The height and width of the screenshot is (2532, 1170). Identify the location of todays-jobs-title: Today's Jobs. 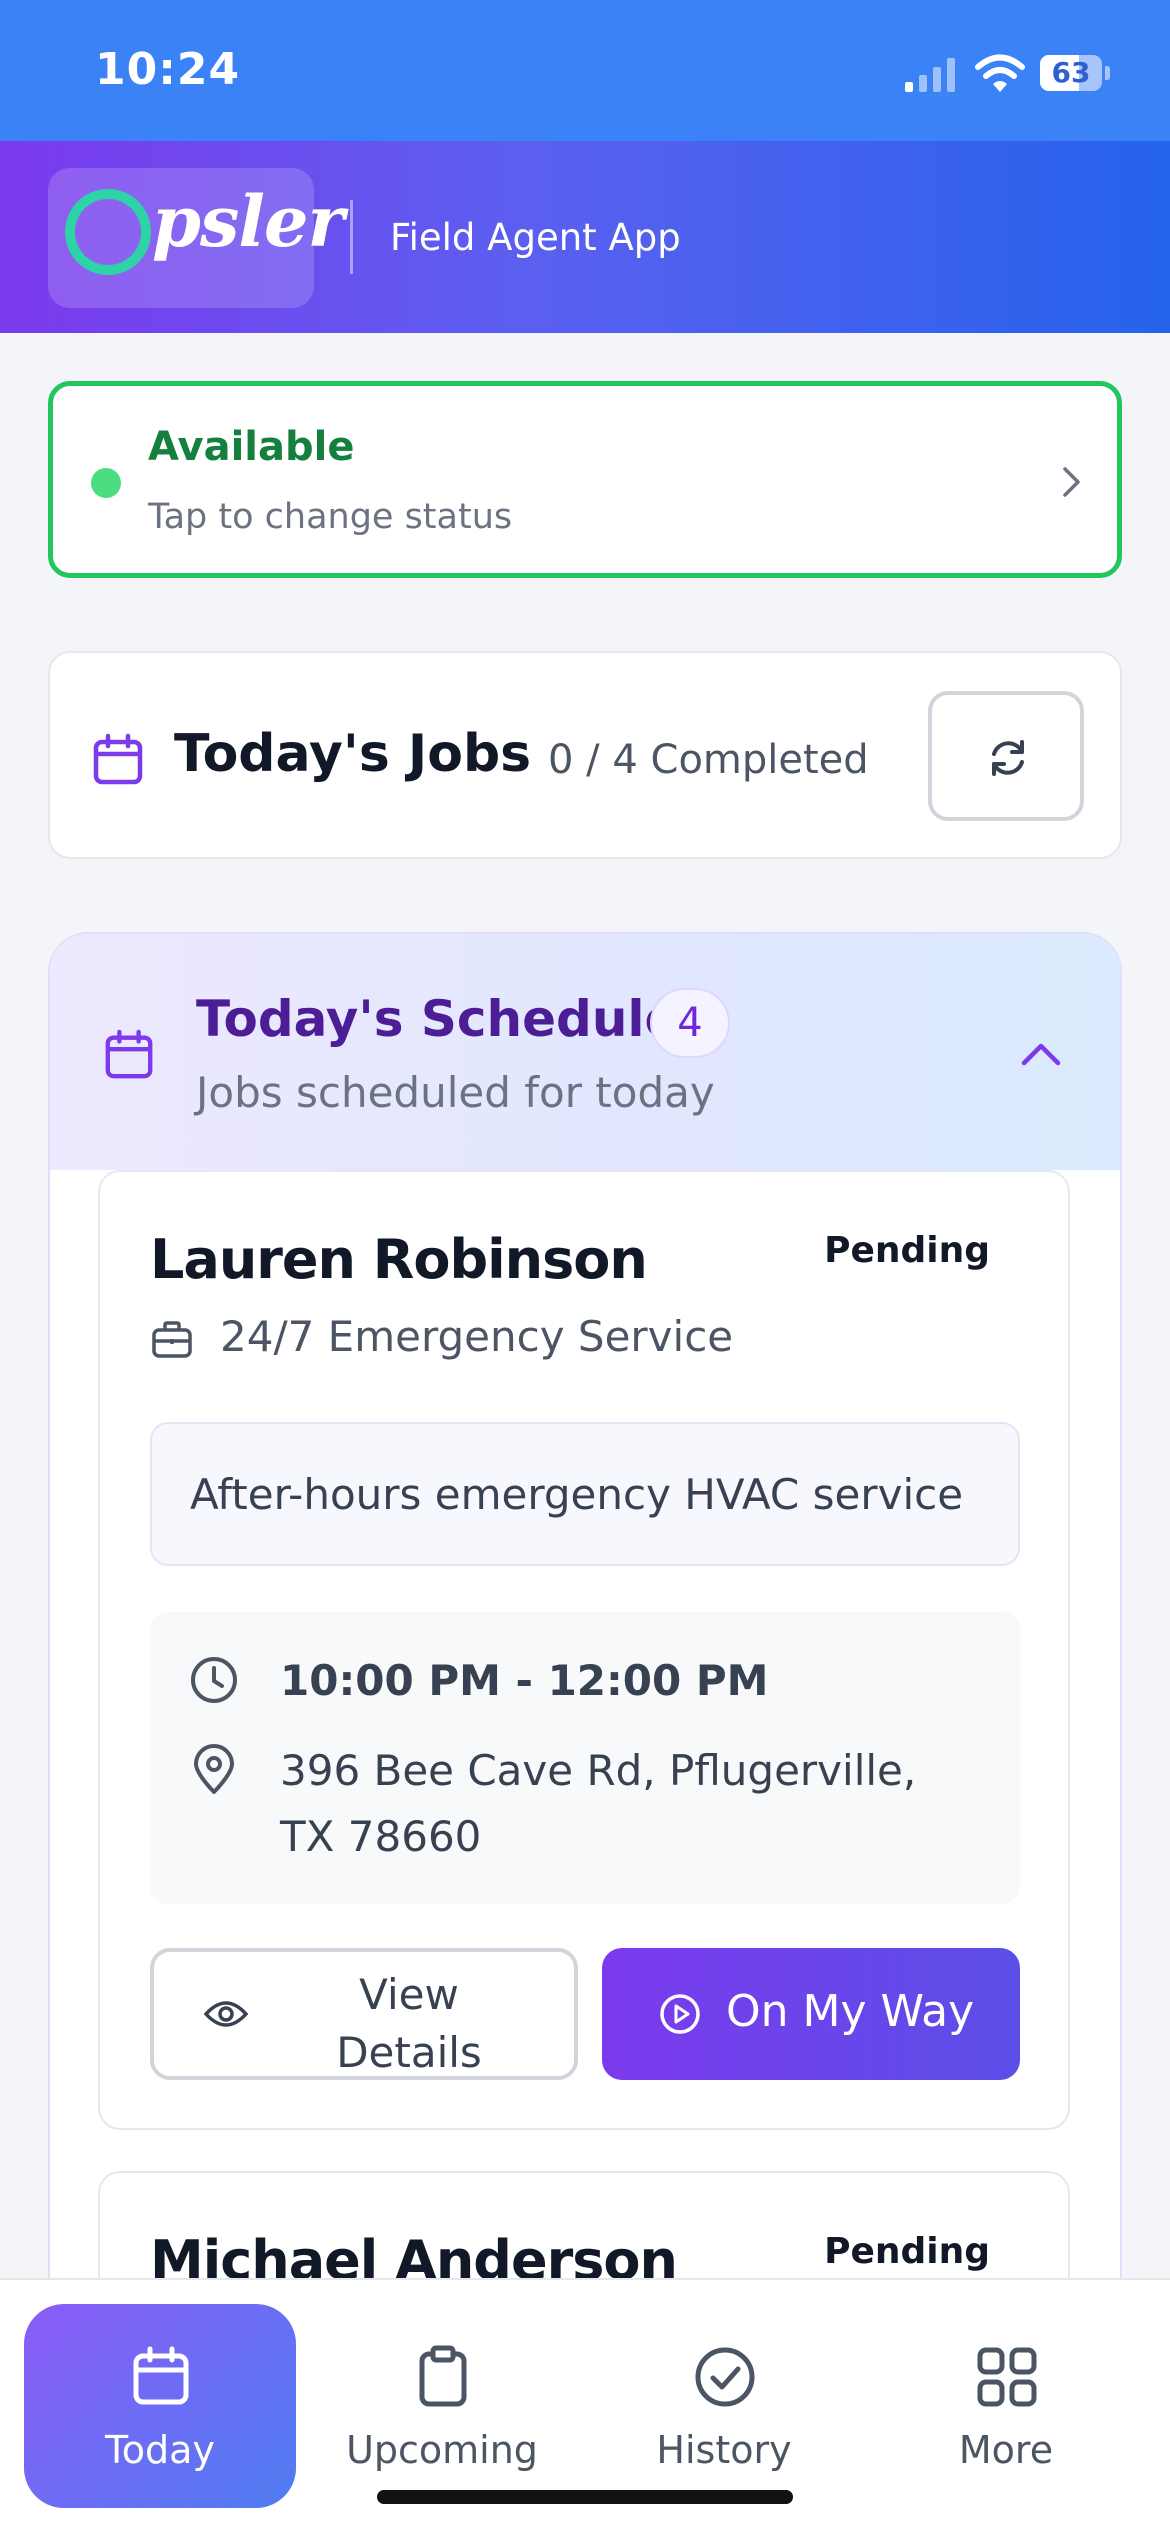
(353, 754).